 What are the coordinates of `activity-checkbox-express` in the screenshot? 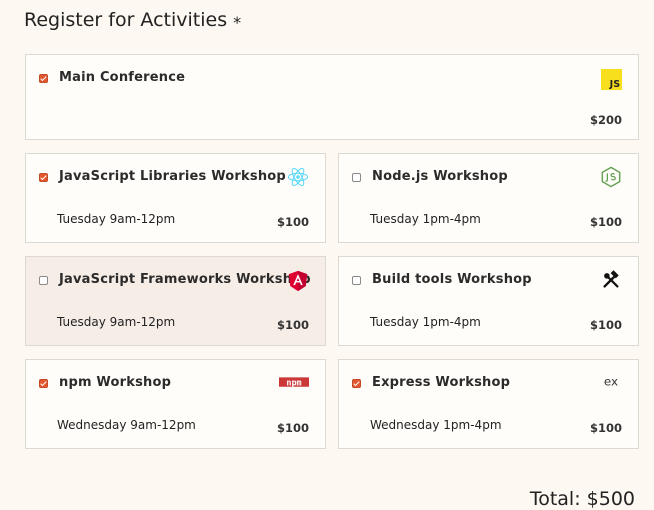 It's located at (356, 383).